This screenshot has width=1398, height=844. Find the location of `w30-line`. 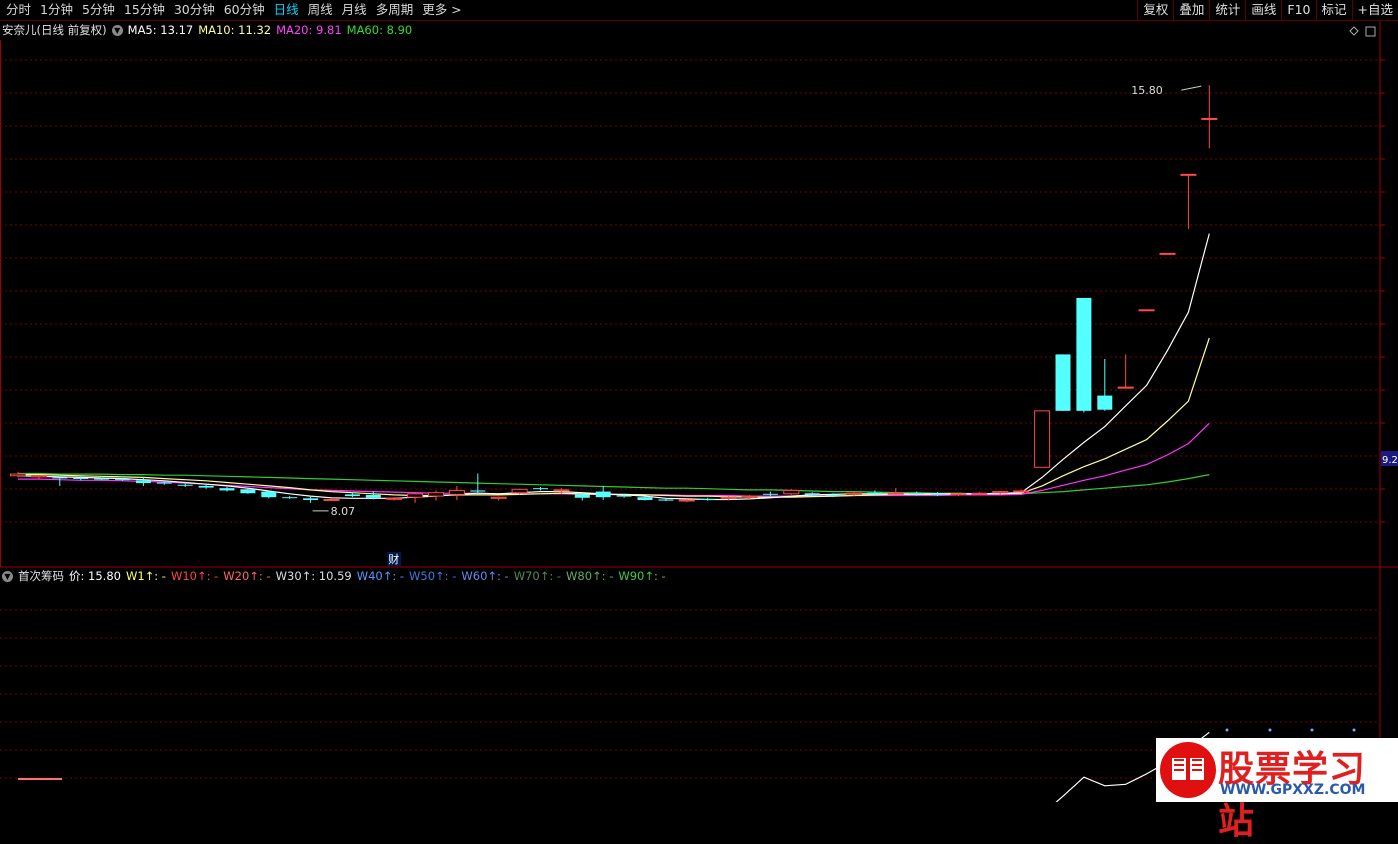

w30-line is located at coordinates (1132, 766).